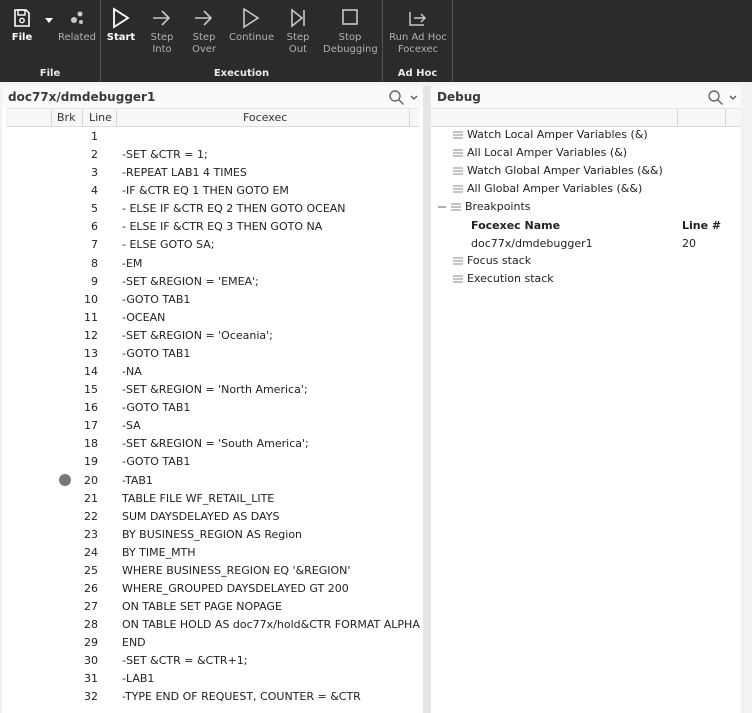  What do you see at coordinates (22, 18) in the screenshot?
I see `save-icon` at bounding box center [22, 18].